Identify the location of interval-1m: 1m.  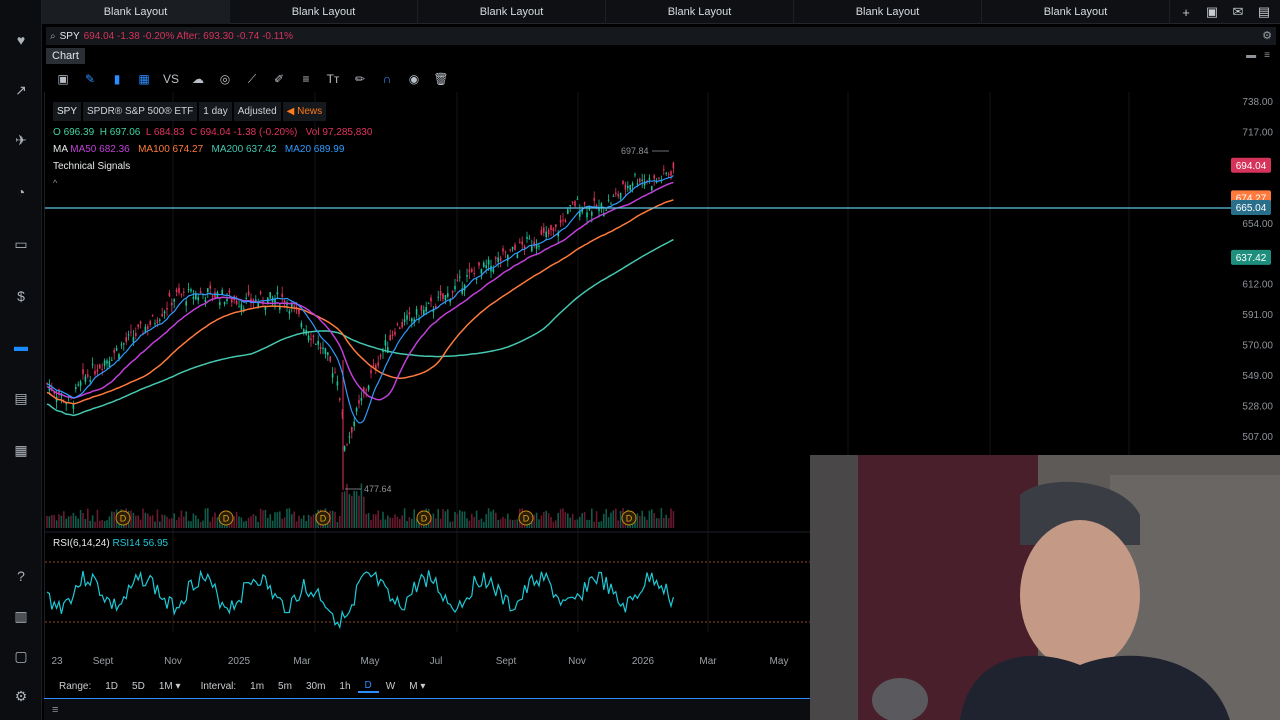
(257, 686).